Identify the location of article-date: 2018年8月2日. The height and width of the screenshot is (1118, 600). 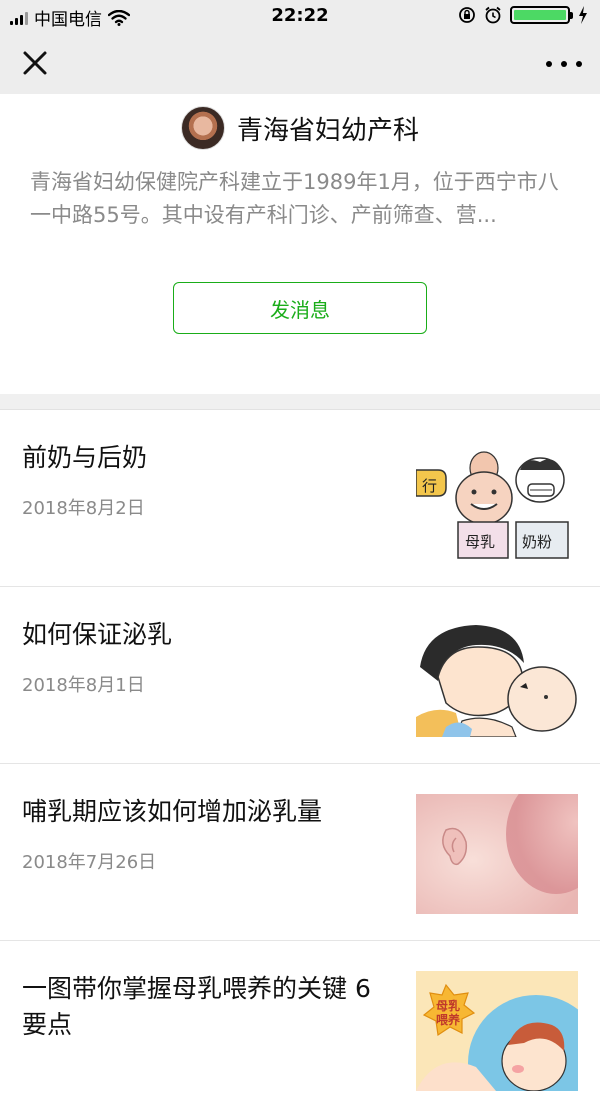
(83, 508).